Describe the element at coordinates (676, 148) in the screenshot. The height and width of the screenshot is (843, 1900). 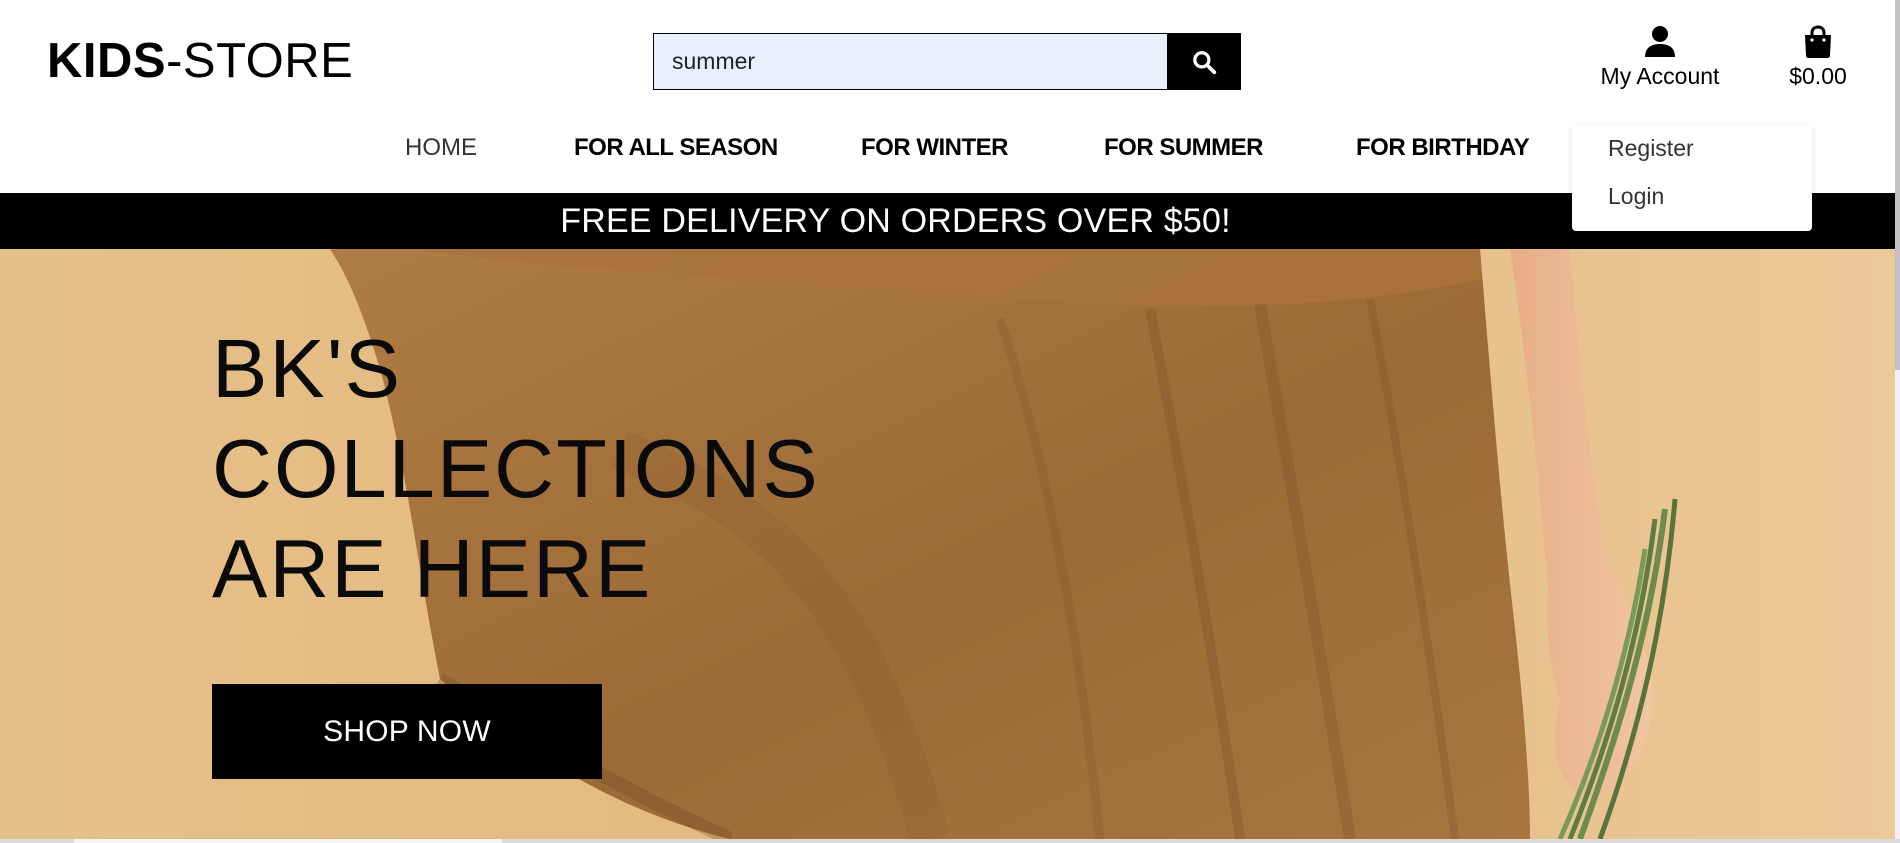
I see `nav-item-all-season: FOR ALL SEASON` at that location.